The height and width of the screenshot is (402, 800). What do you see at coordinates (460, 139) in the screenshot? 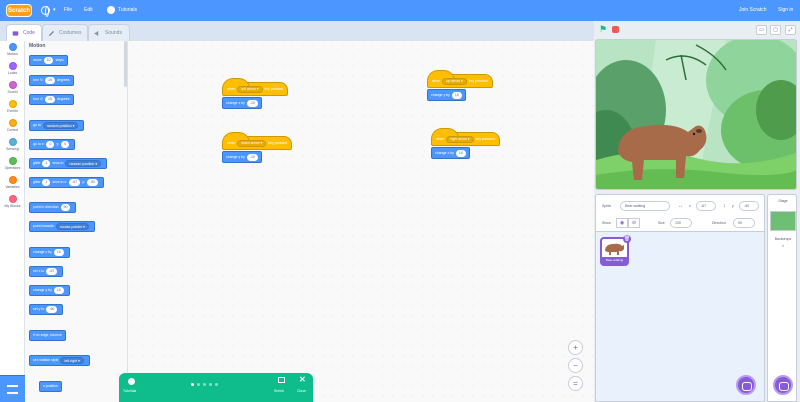
I see `key-dropdown: right arrow ▾` at bounding box center [460, 139].